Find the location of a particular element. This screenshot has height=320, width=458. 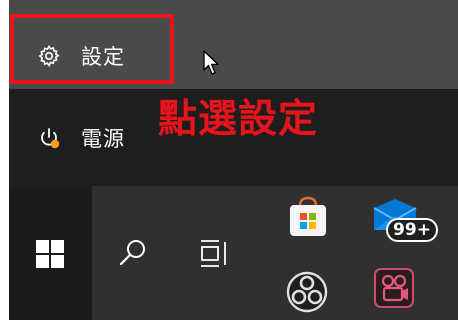

video-app-icon is located at coordinates (394, 290).